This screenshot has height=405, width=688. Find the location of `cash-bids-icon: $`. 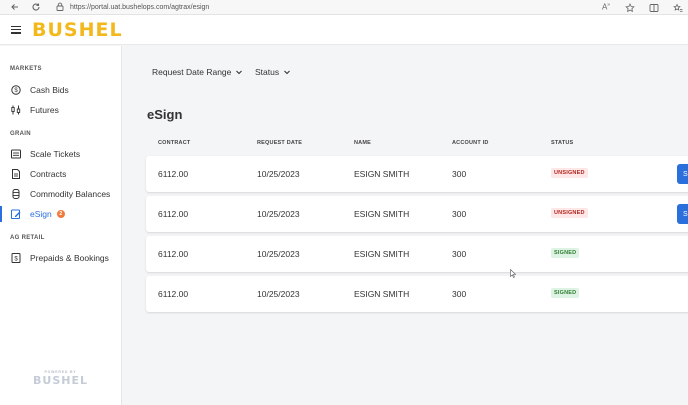

cash-bids-icon: $ is located at coordinates (16, 90).